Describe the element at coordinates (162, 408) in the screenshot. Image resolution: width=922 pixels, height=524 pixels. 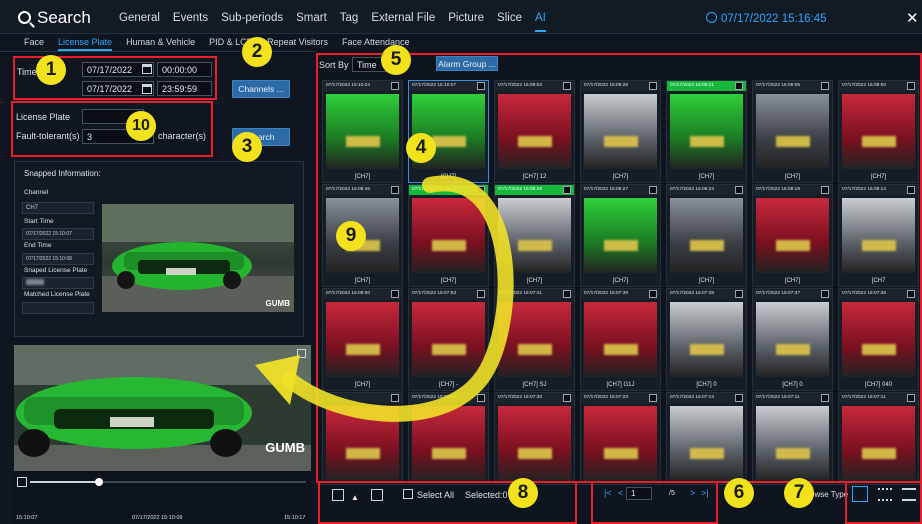
I see `playback-video: GUMB` at that location.